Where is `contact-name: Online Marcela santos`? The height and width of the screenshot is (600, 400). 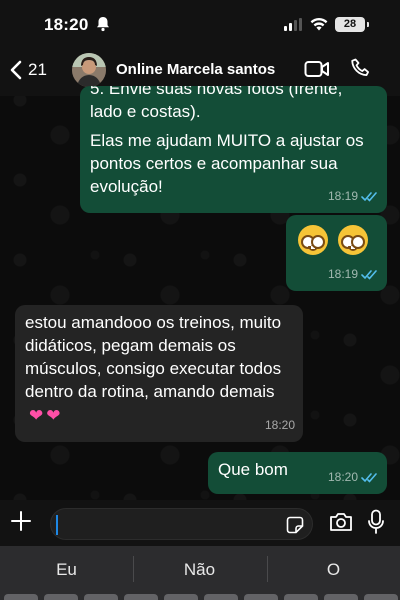 contact-name: Online Marcela santos is located at coordinates (195, 69).